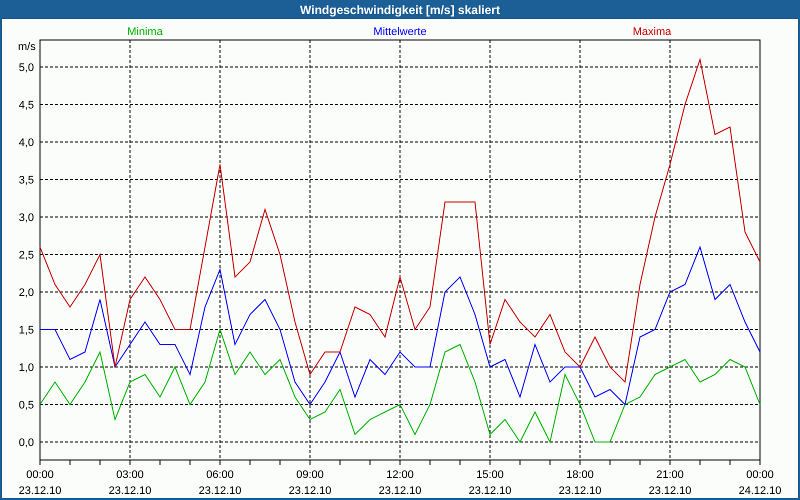 The width and height of the screenshot is (800, 500). I want to click on y-tick-label: 4,5, so click(26, 106).